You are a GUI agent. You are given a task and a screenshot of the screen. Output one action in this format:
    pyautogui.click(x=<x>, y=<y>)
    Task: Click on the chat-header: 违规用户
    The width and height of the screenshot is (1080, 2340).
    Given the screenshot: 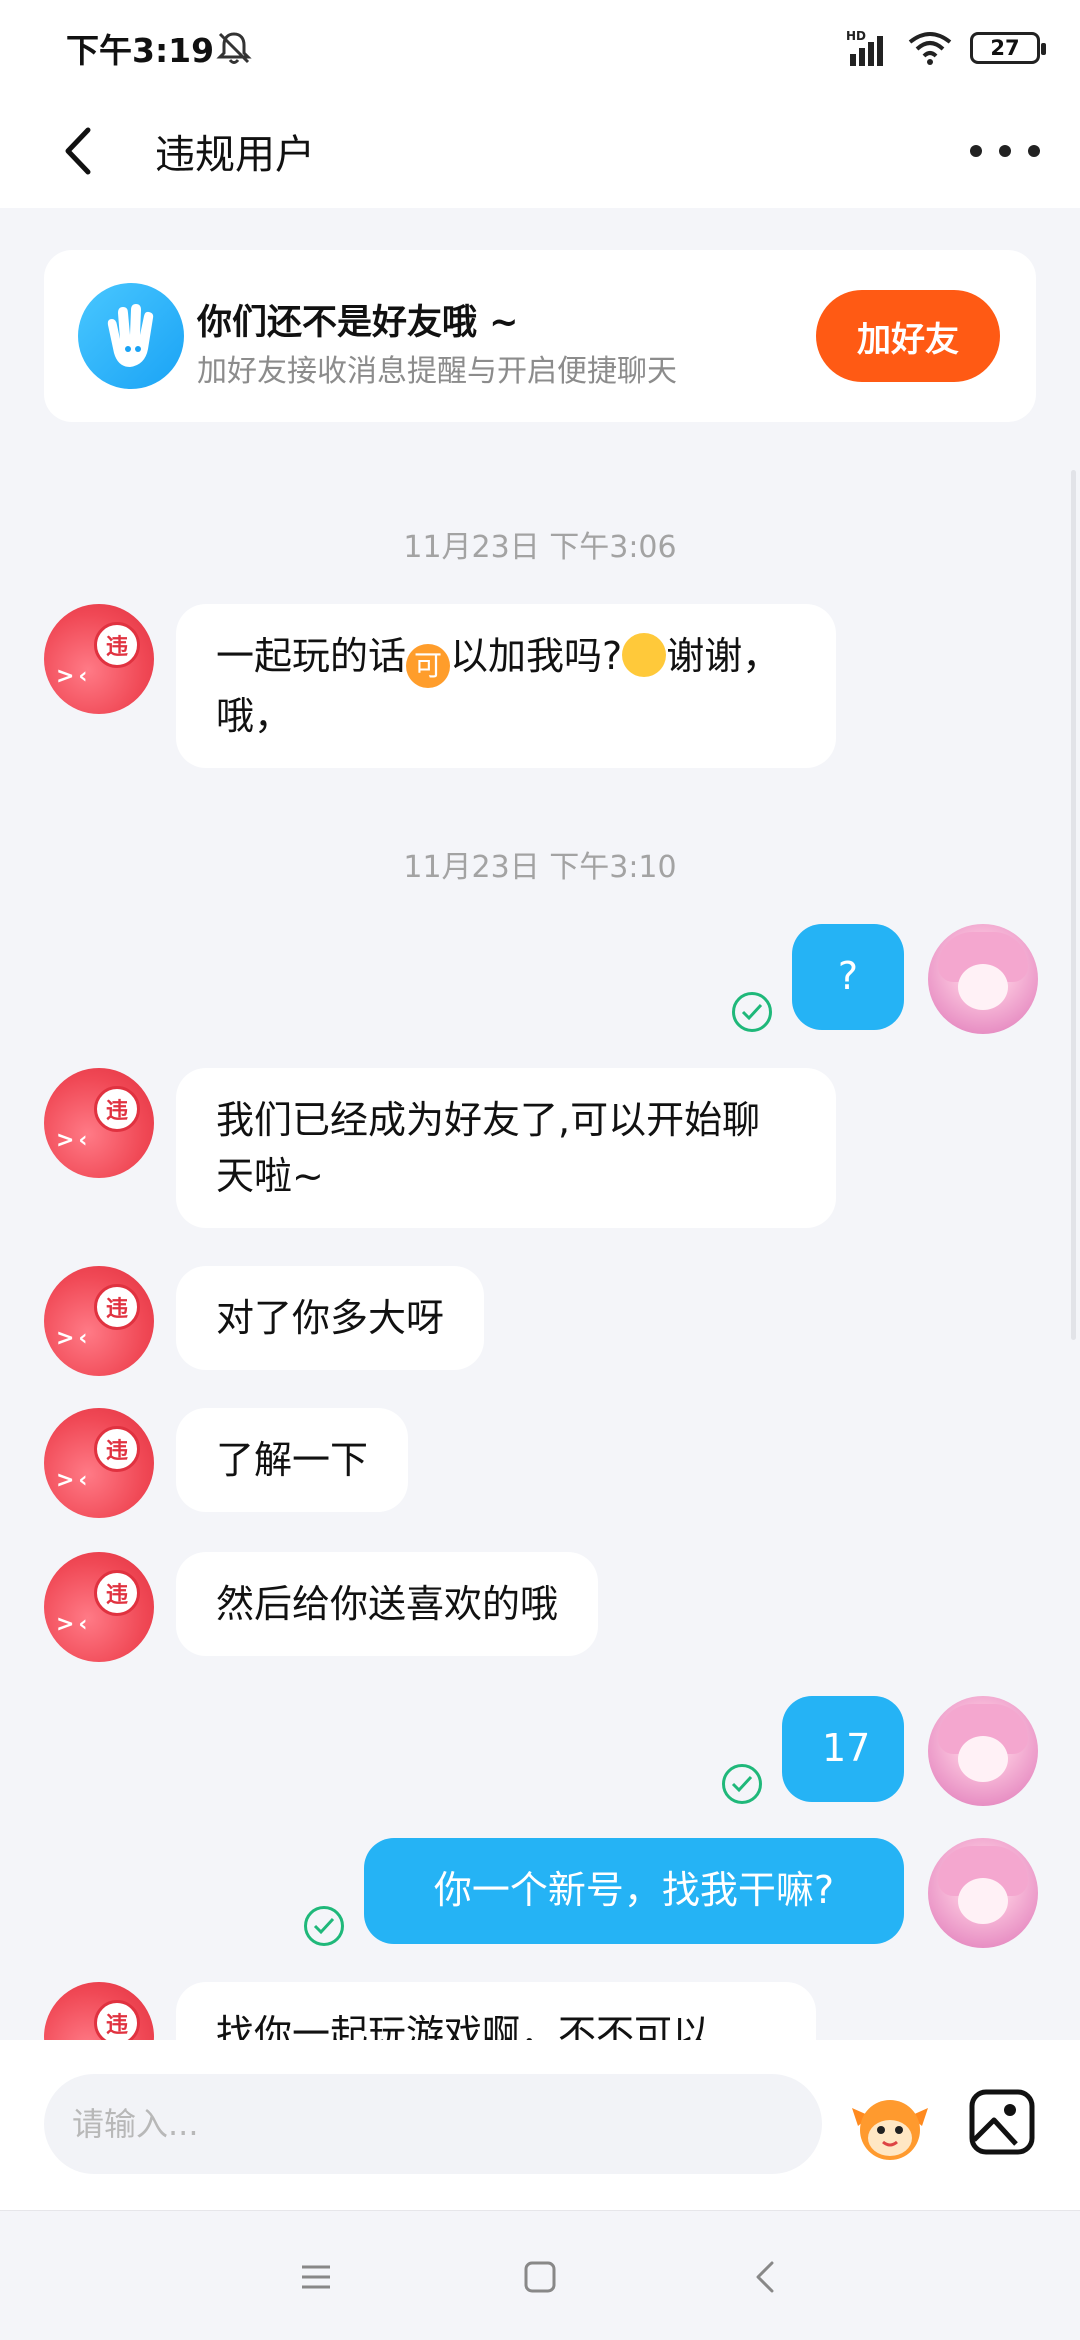 What is the action you would take?
    pyautogui.click(x=540, y=152)
    